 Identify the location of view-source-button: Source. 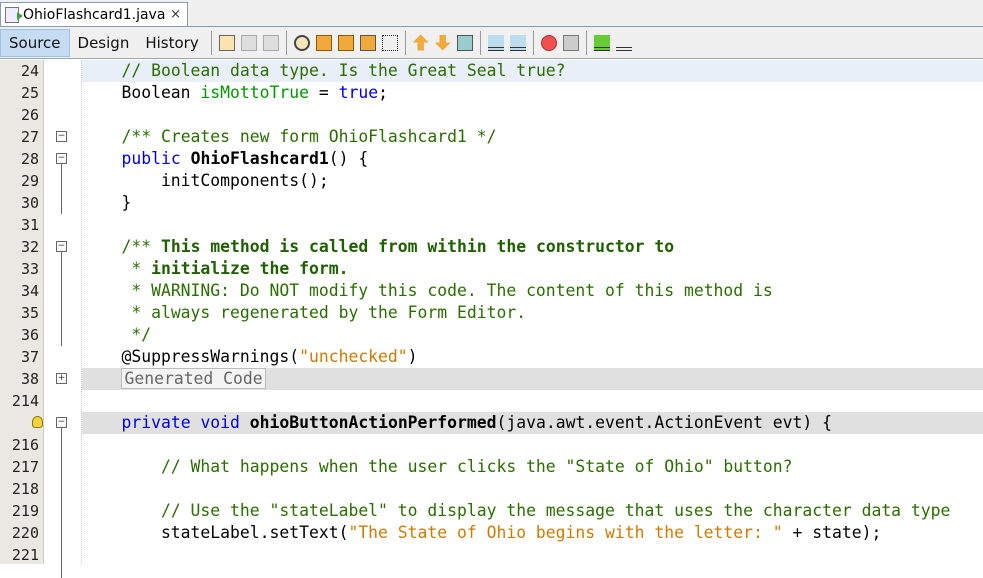
(35, 43).